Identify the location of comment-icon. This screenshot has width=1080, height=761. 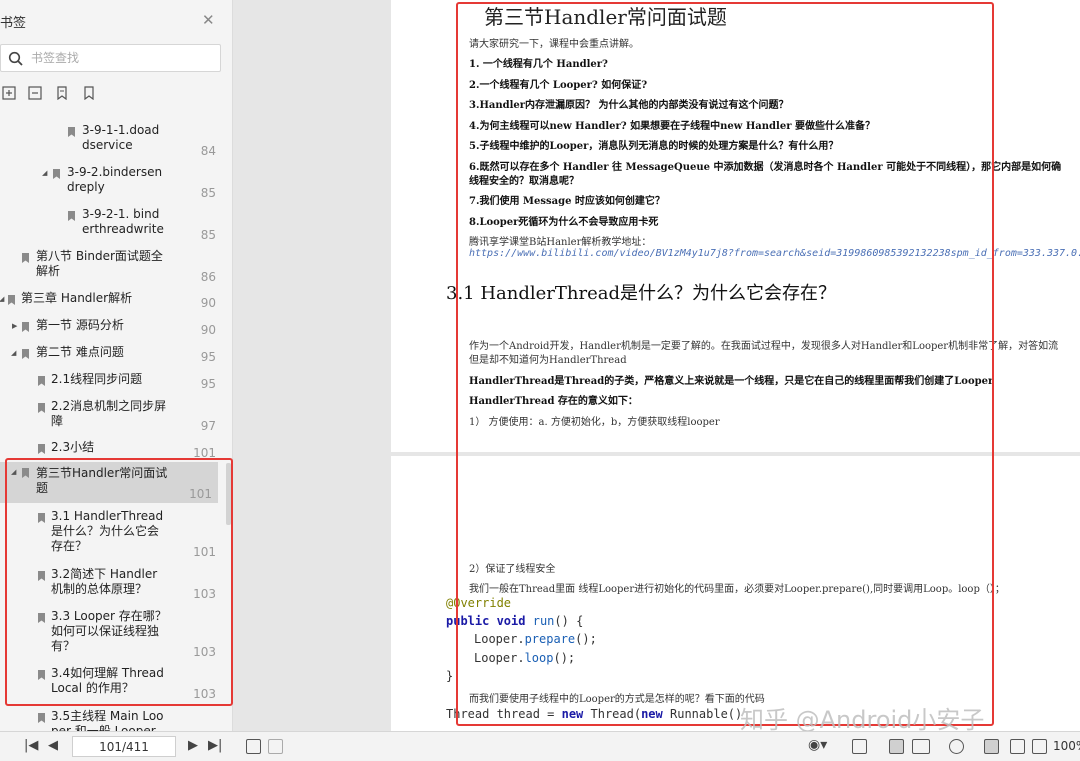
(1039, 746).